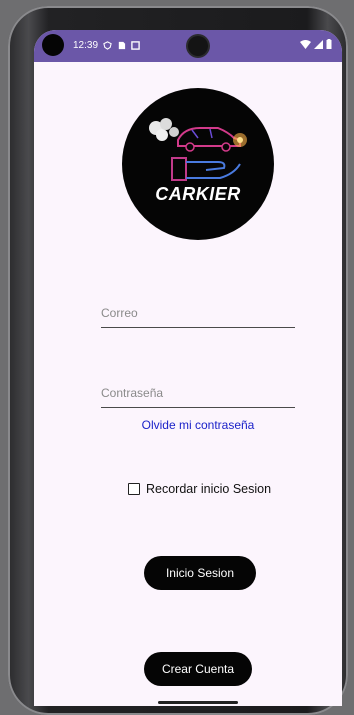  I want to click on remember-label: Recordar inicio Sesion, so click(209, 489).